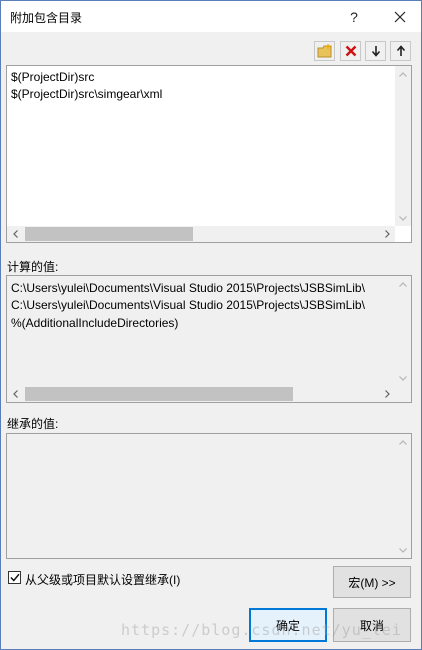 Image resolution: width=422 pixels, height=650 pixels. Describe the element at coordinates (86, 94) in the screenshot. I see `list-item: $(ProjectDir)src\simgear\xml` at that location.